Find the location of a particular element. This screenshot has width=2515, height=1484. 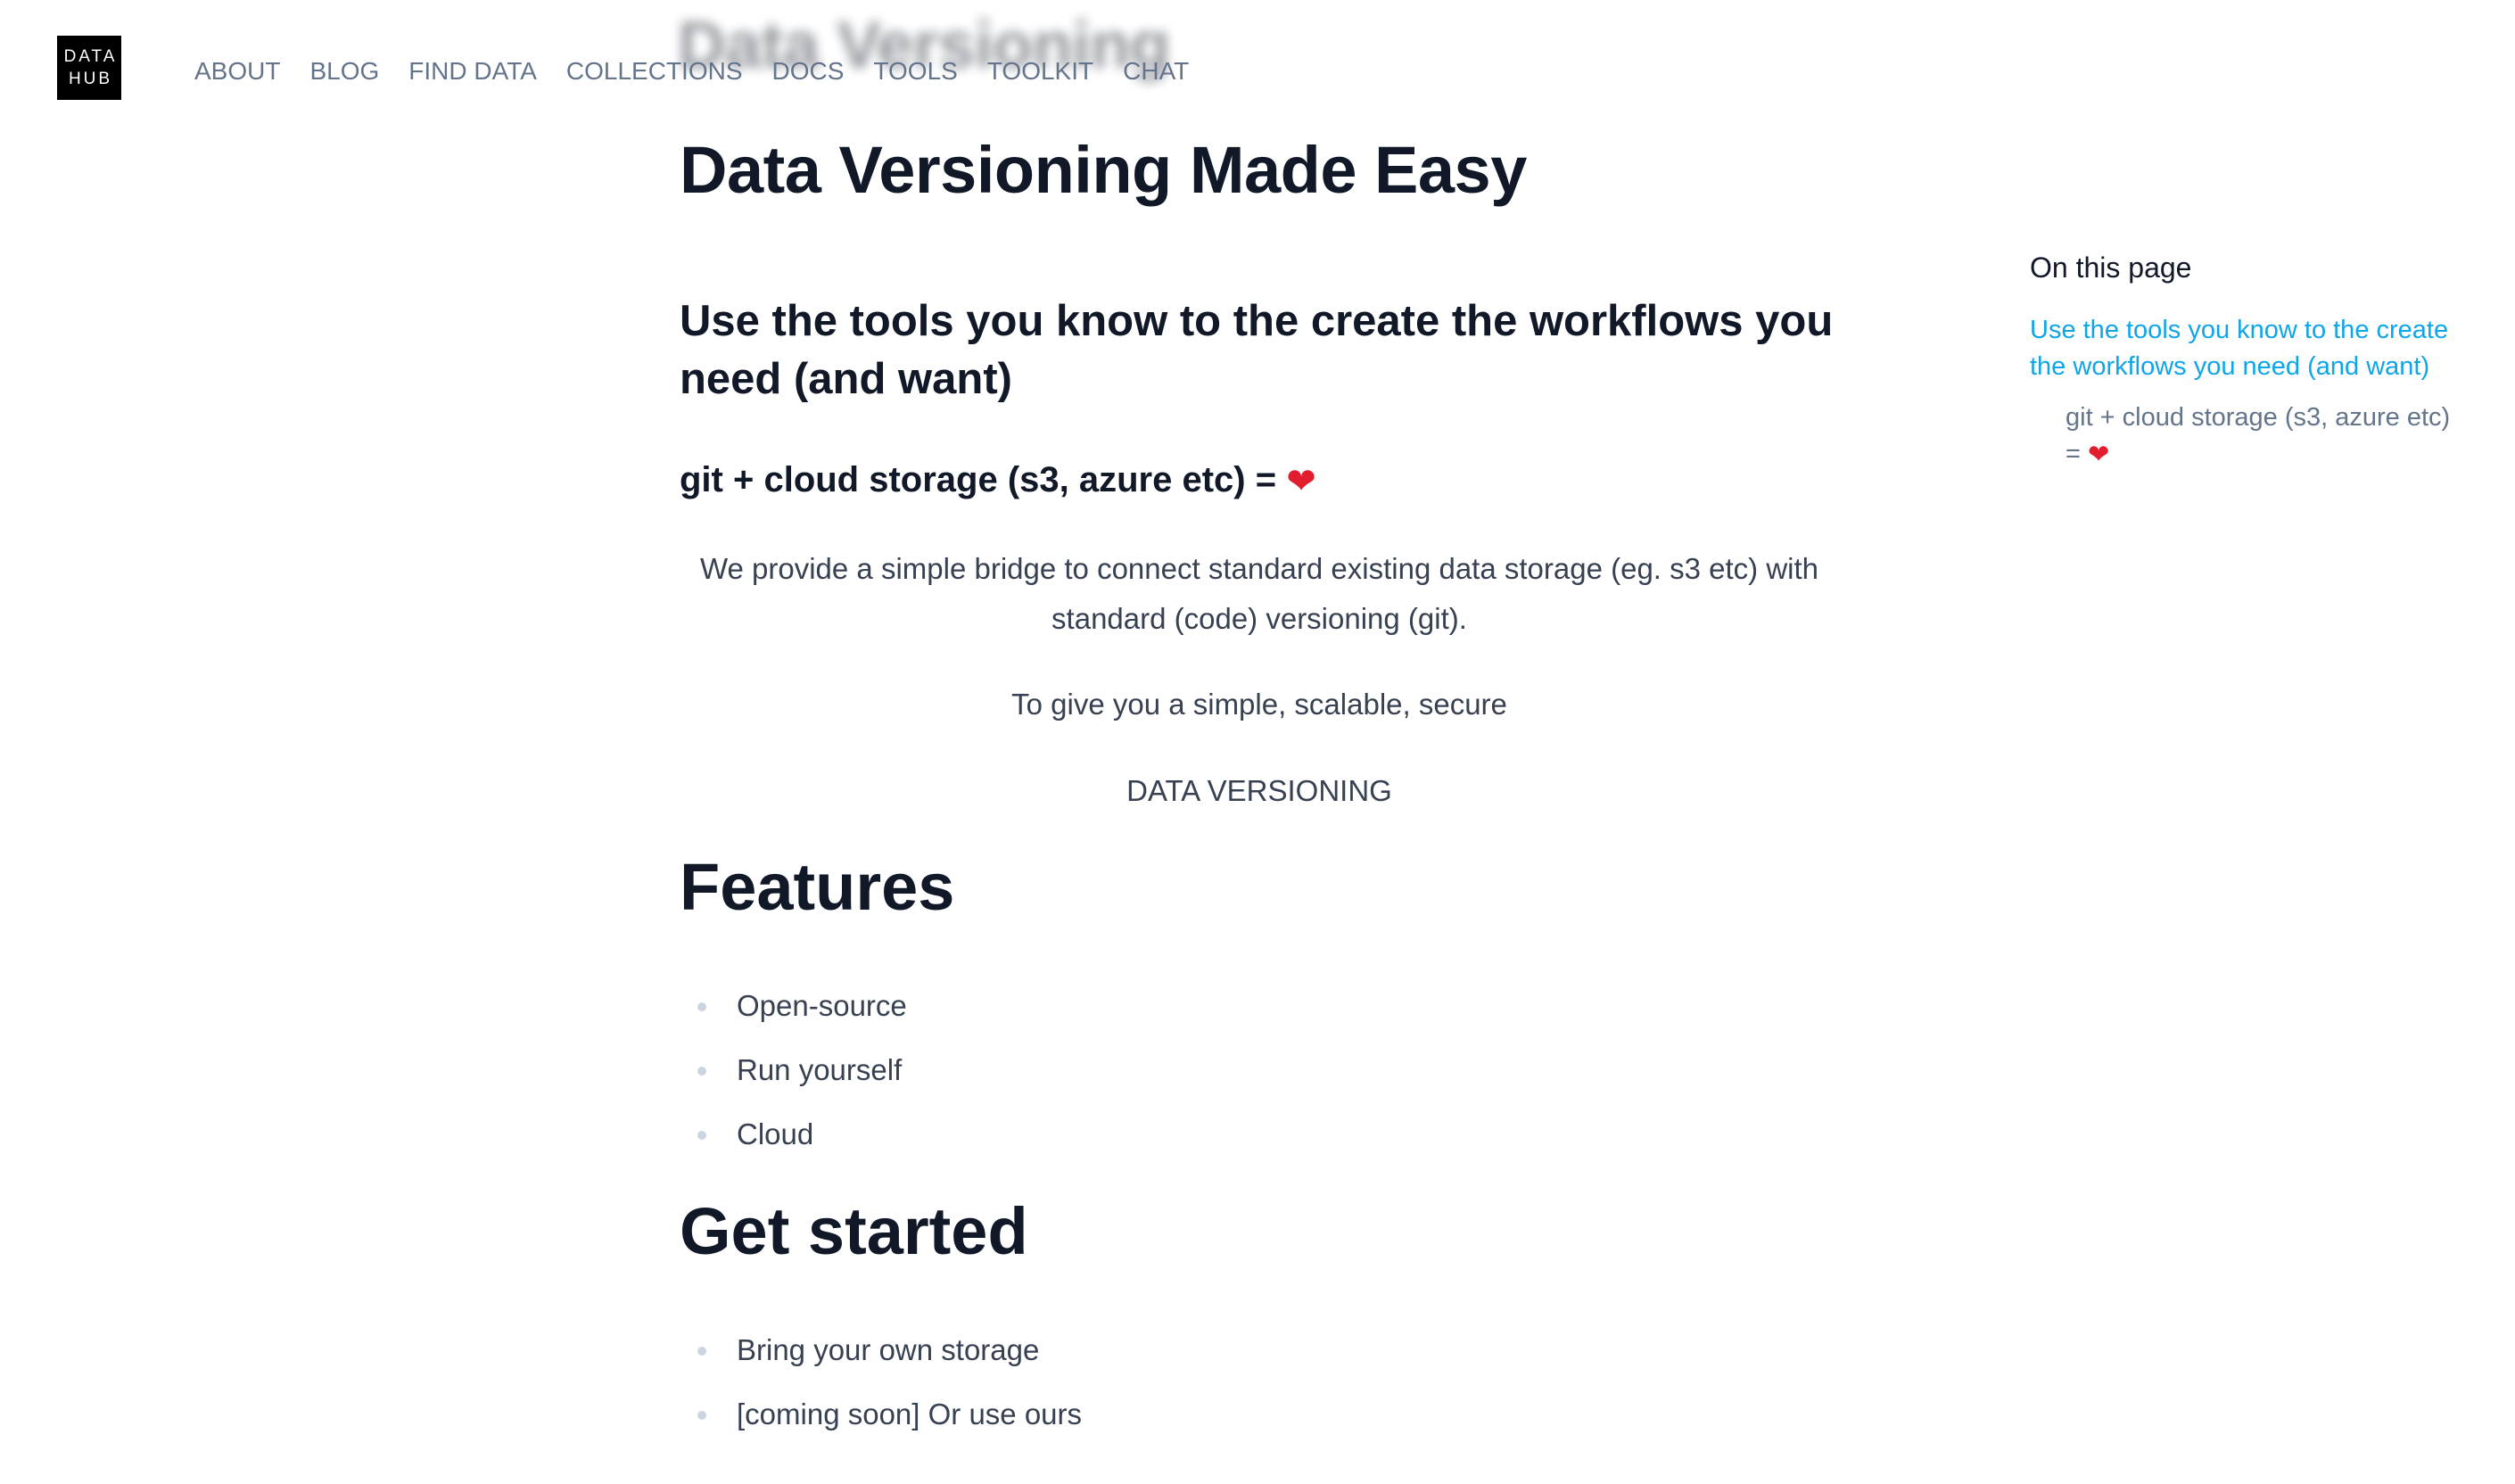

logo-line-hub: HUB is located at coordinates (91, 79).